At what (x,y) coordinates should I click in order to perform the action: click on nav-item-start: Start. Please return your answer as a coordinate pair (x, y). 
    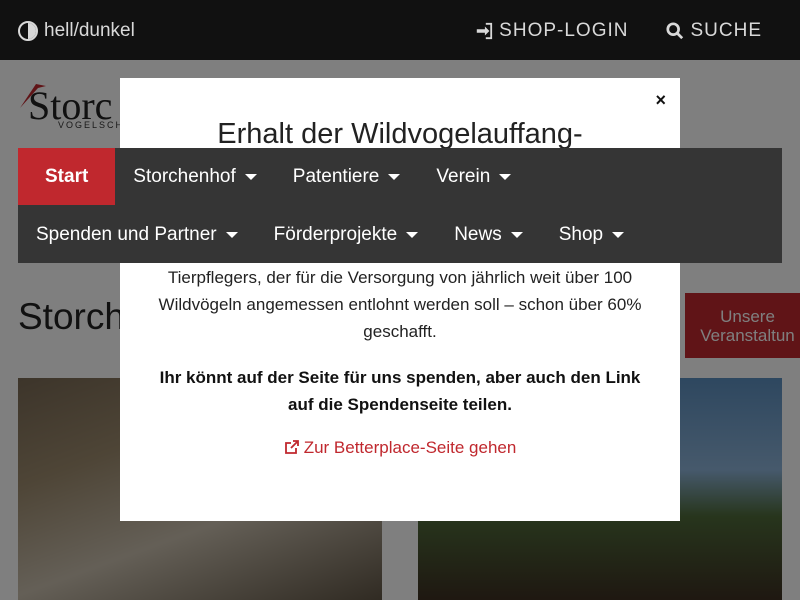
    Looking at the image, I should click on (67, 176).